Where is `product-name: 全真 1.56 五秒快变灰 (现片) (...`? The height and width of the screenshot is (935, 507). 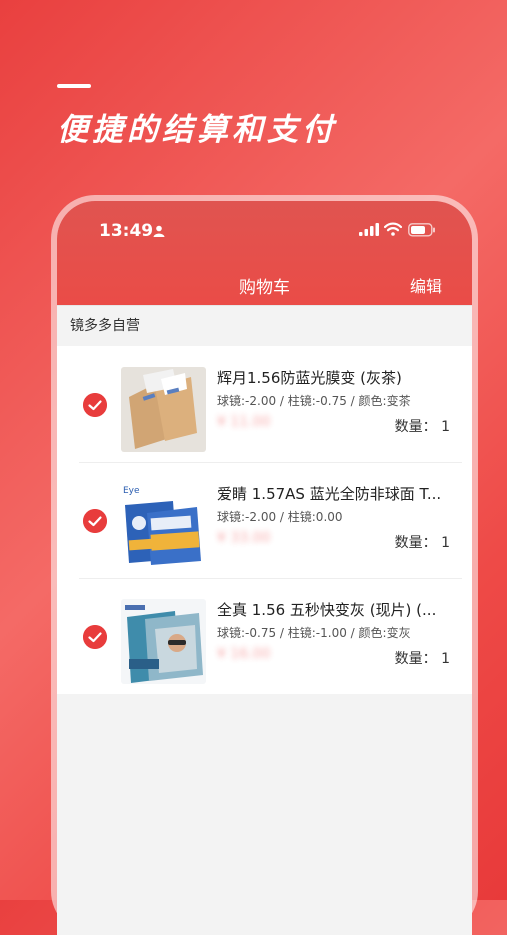
product-name: 全真 1.56 五秒快变灰 (现片) (... is located at coordinates (336, 609).